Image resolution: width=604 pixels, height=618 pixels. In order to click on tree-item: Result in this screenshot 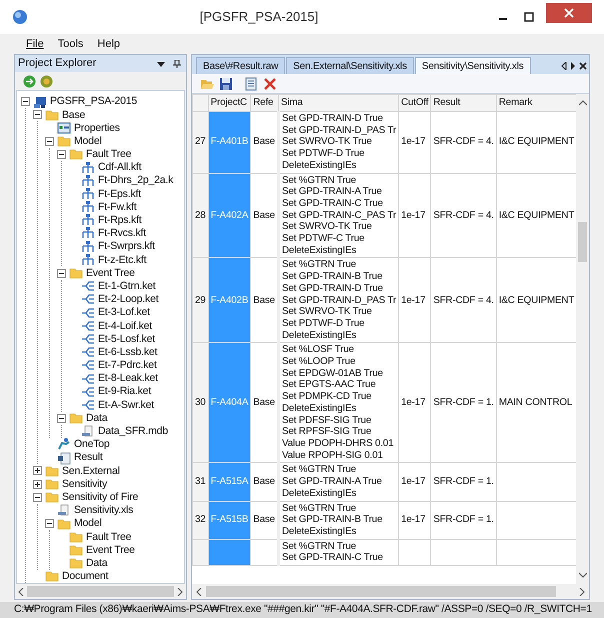, I will do `click(88, 457)`.